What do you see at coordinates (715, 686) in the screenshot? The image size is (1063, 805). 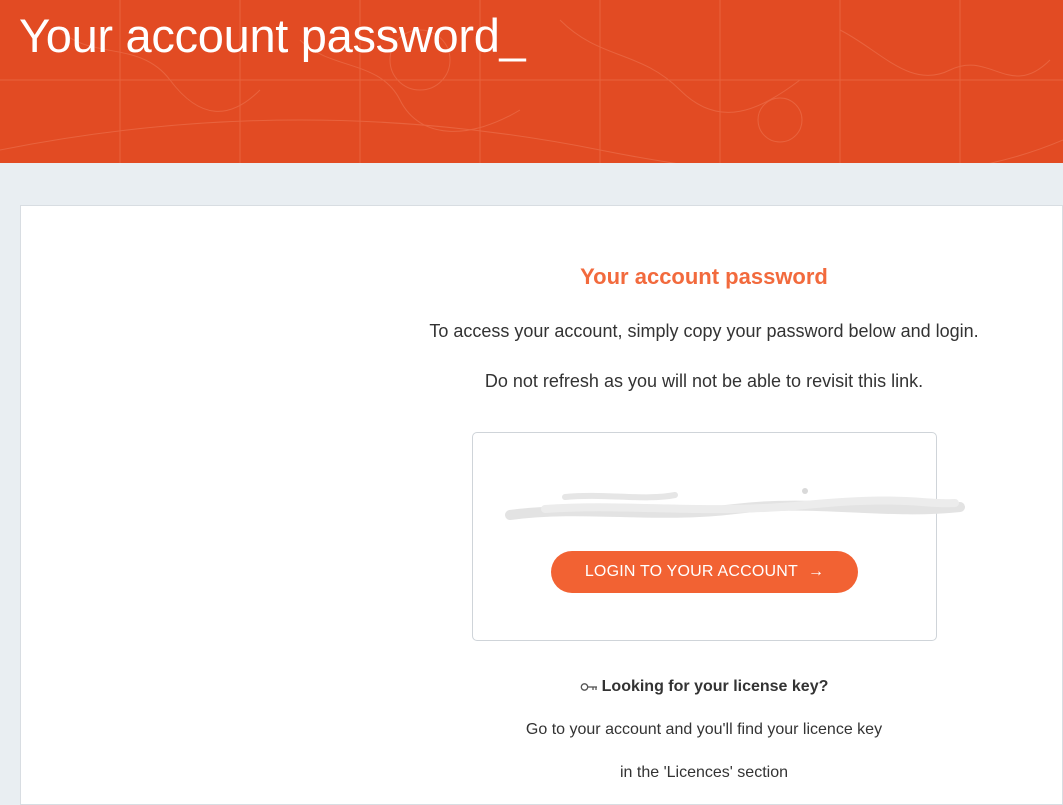 I see `license-heading-text: Looking for your license key?` at bounding box center [715, 686].